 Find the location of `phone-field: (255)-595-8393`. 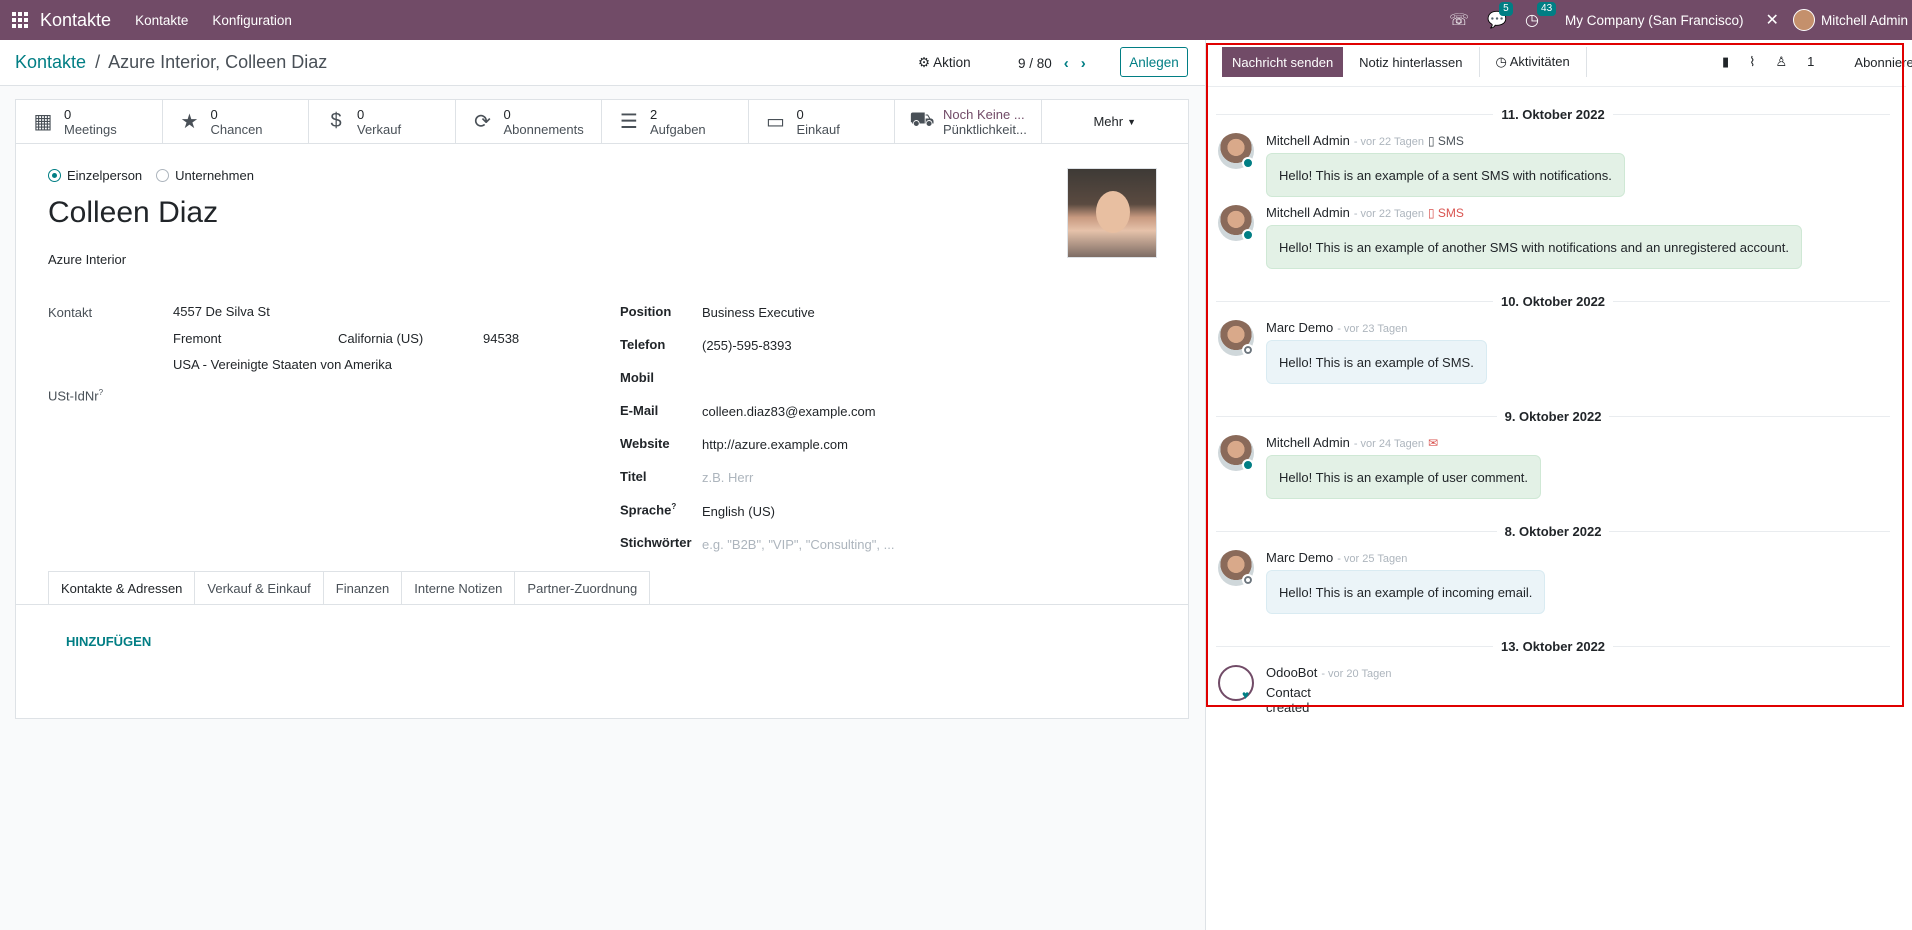

phone-field: (255)-595-8393 is located at coordinates (747, 345).